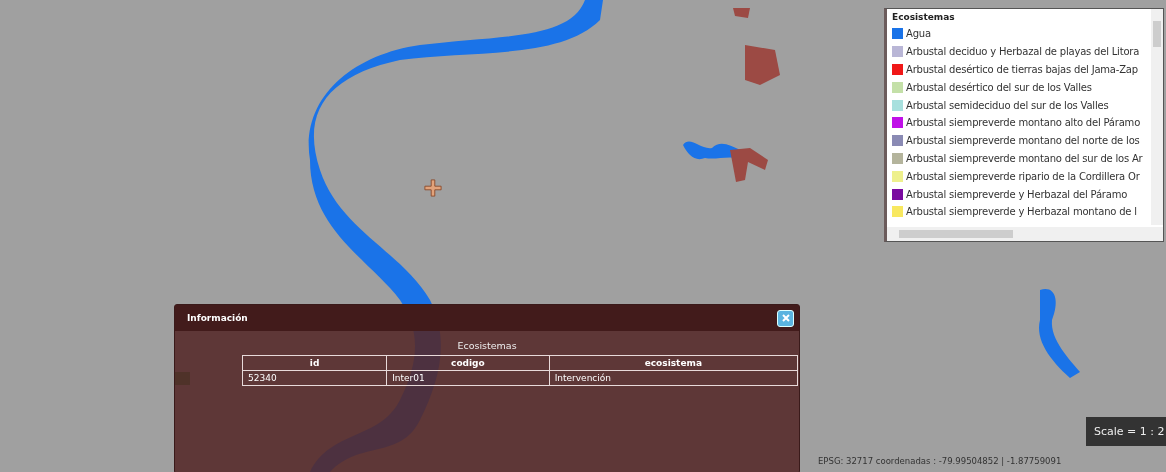  I want to click on table-cell: Intervención, so click(673, 378).